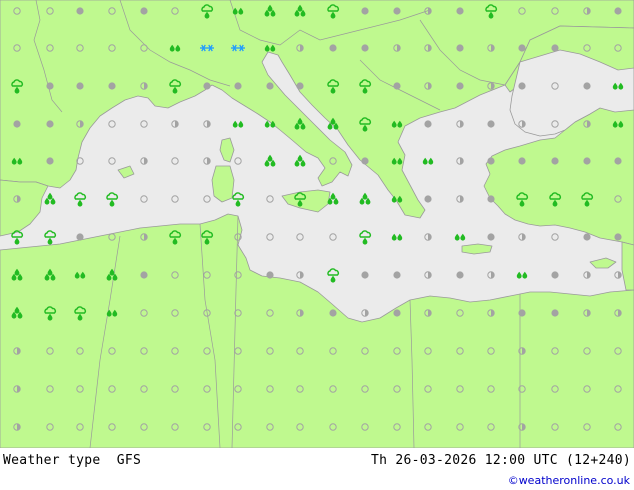 This screenshot has width=634, height=490. I want to click on forecast-time-label: Th 26-03-2026 12:00 UTC (12+240), so click(500, 460).